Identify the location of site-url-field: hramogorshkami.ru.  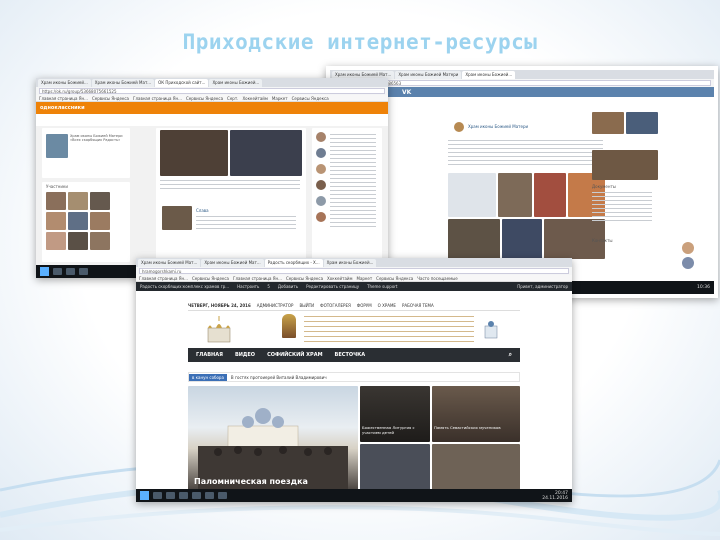
(354, 271).